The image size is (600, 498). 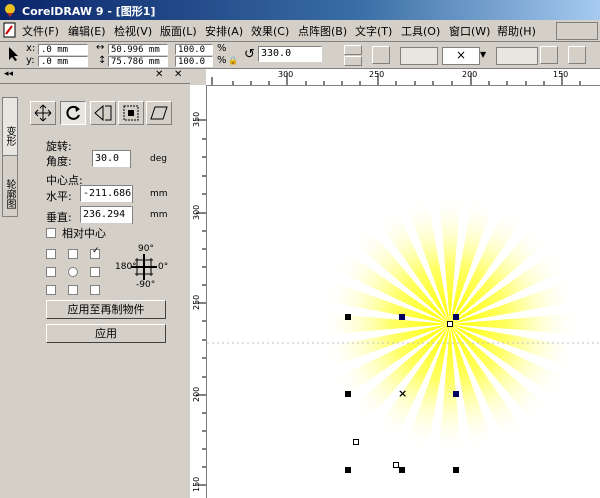 What do you see at coordinates (103, 113) in the screenshot?
I see `scale-mirror-tab-button` at bounding box center [103, 113].